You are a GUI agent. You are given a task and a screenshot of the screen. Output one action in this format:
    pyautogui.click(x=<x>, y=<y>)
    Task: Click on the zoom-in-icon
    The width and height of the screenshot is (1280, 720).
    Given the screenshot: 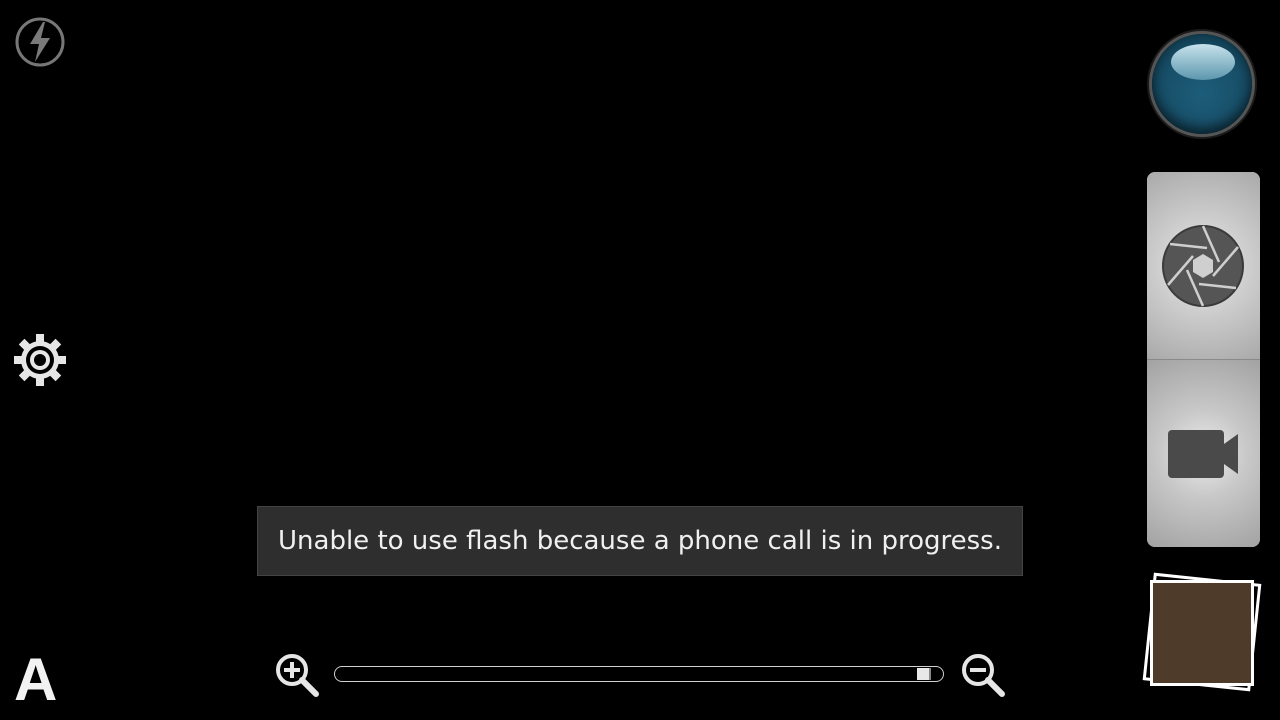 What is the action you would take?
    pyautogui.click(x=297, y=675)
    